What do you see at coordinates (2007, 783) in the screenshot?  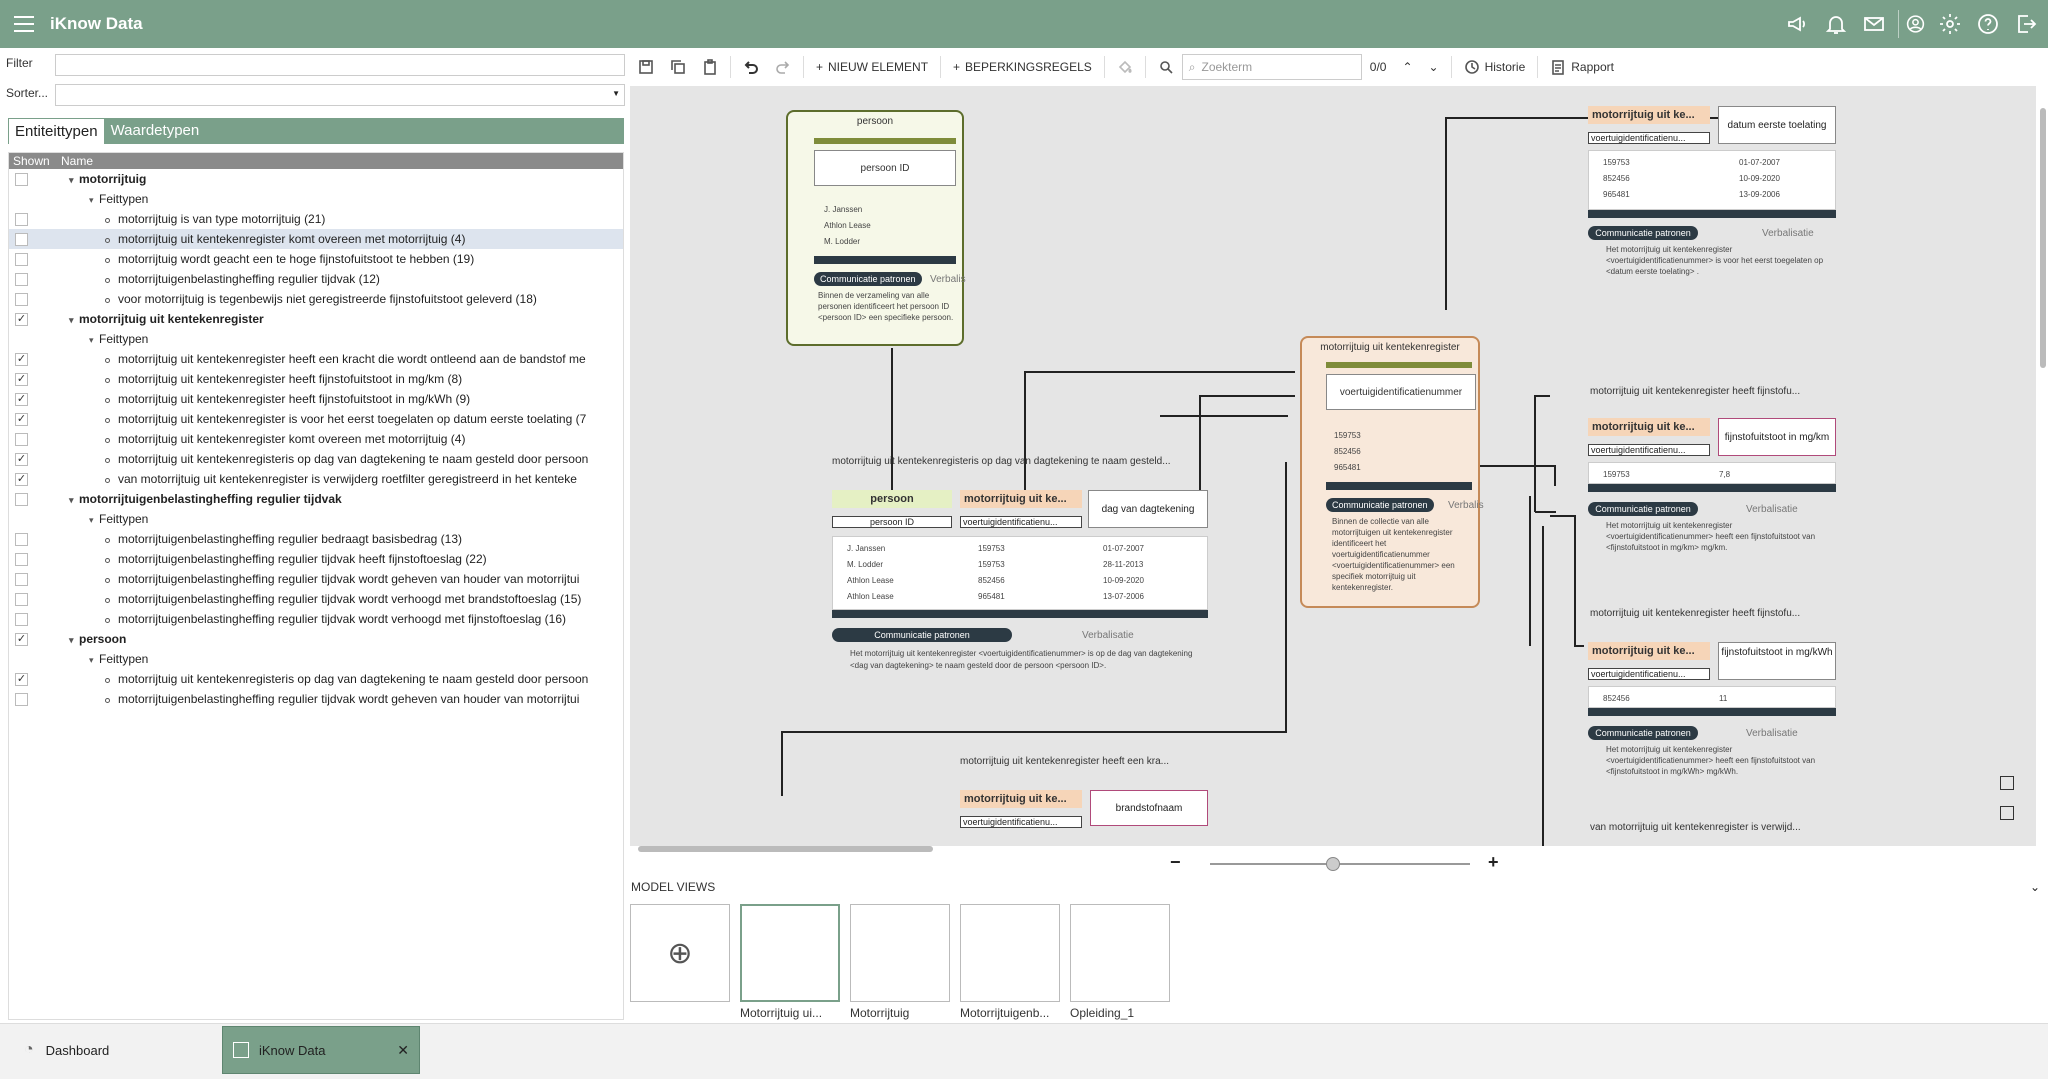 I see `list-view-icon` at bounding box center [2007, 783].